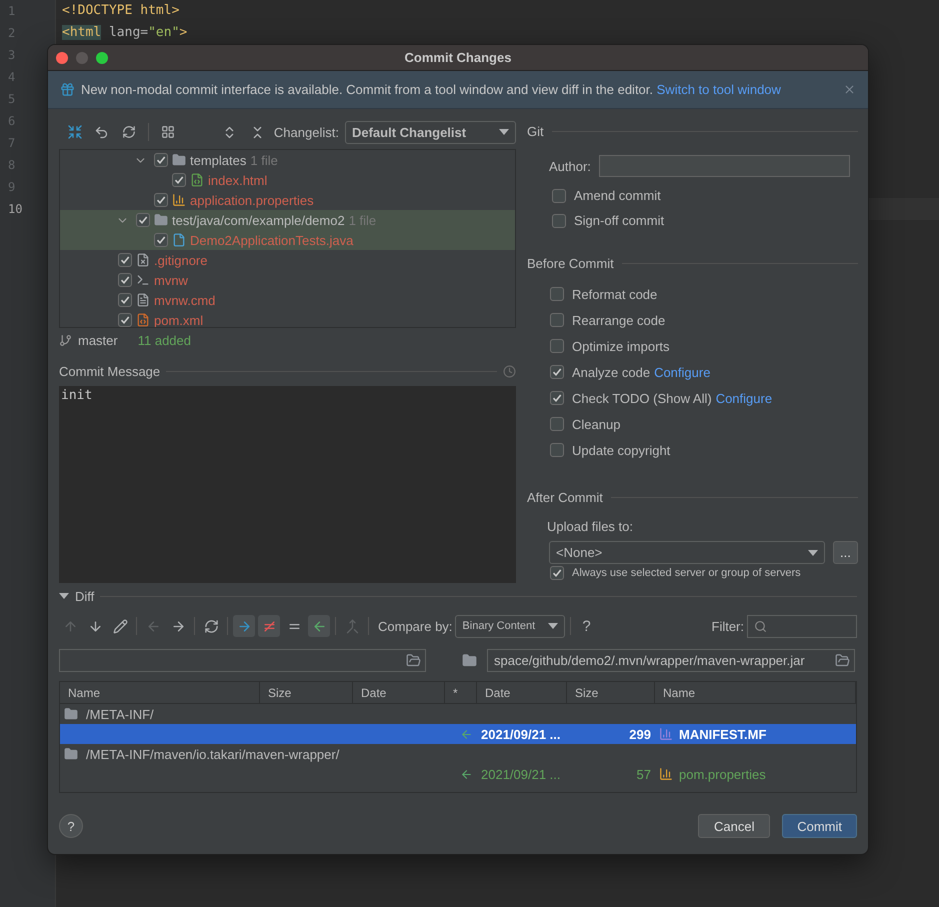 This screenshot has height=907, width=939. Describe the element at coordinates (143, 280) in the screenshot. I see `terminal-icon` at that location.